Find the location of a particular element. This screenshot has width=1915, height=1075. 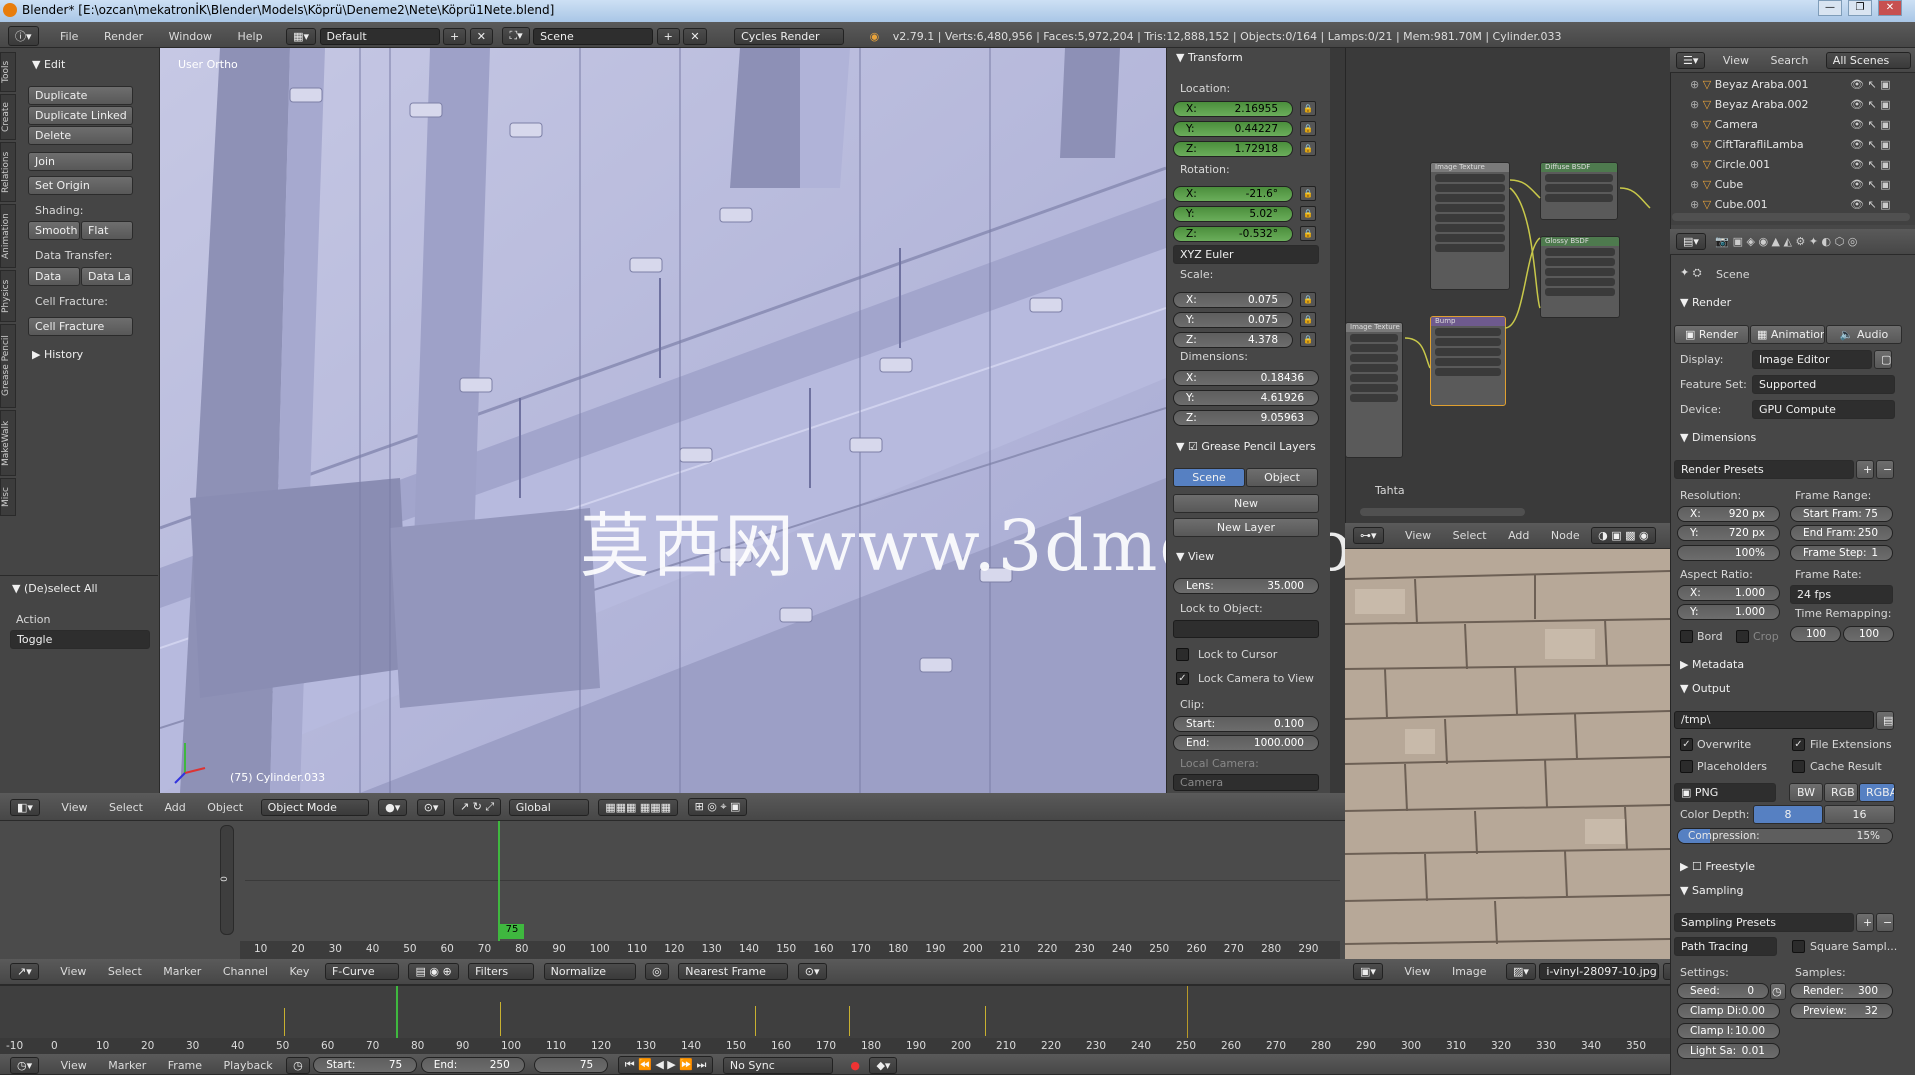

sampling-presets-remove-button: − is located at coordinates (1885, 922).